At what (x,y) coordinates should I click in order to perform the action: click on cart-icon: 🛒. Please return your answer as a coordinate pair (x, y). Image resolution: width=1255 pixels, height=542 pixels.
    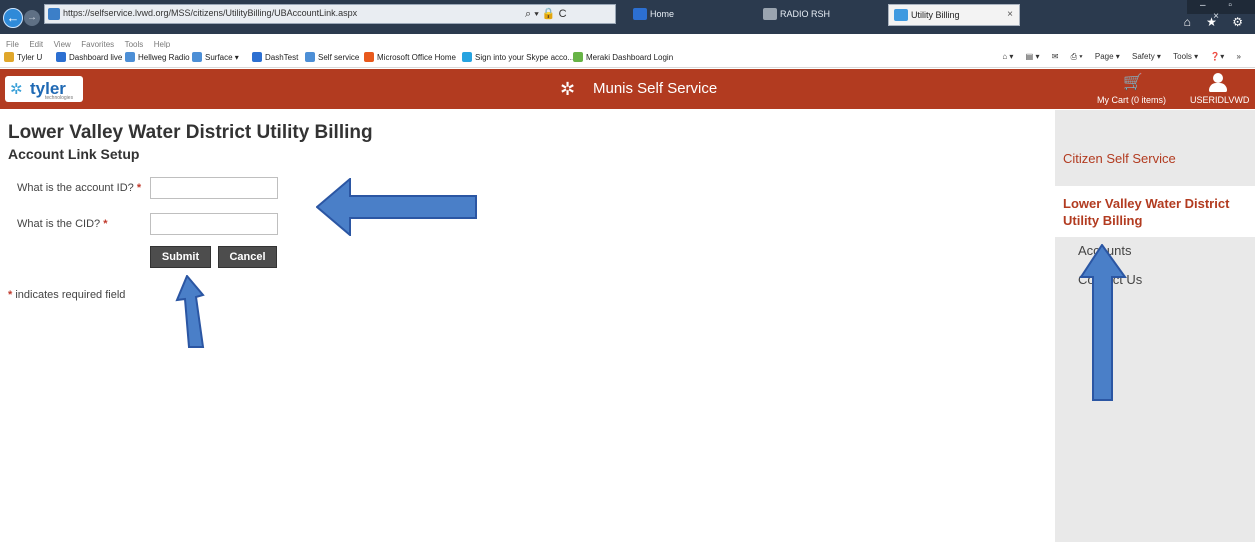
    Looking at the image, I should click on (1133, 82).